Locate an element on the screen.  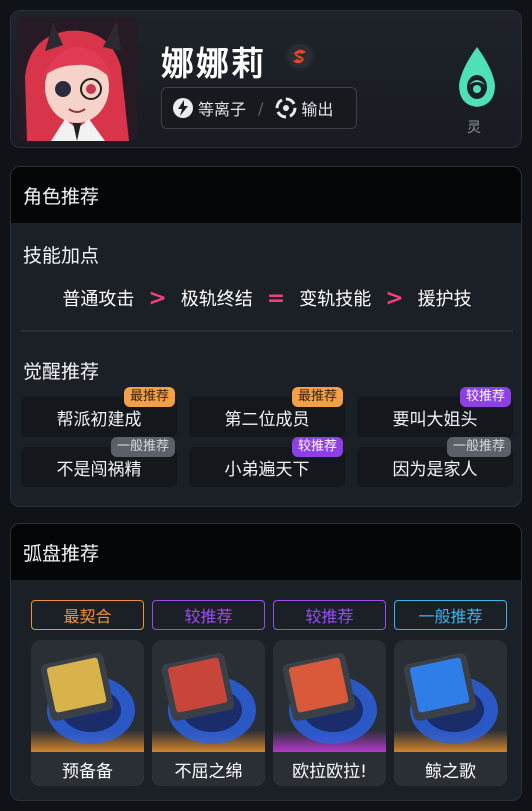
awakening-item: 因为是家人 一般推荐 is located at coordinates (435, 462).